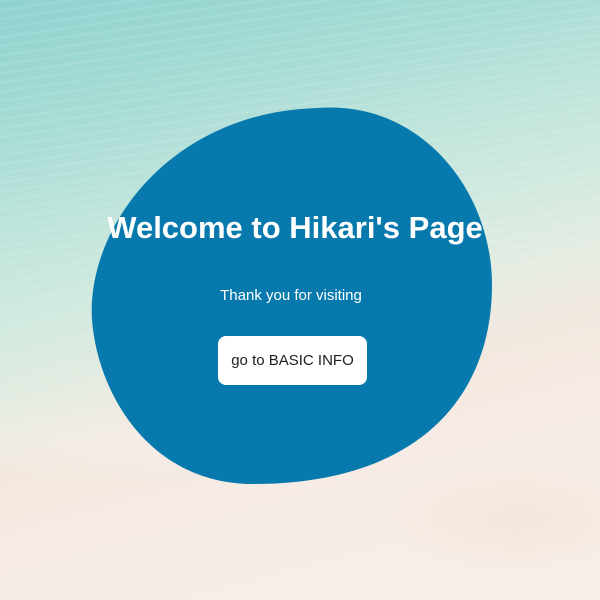 The height and width of the screenshot is (600, 600). I want to click on basic-info-button: go to BASIC INFO, so click(292, 360).